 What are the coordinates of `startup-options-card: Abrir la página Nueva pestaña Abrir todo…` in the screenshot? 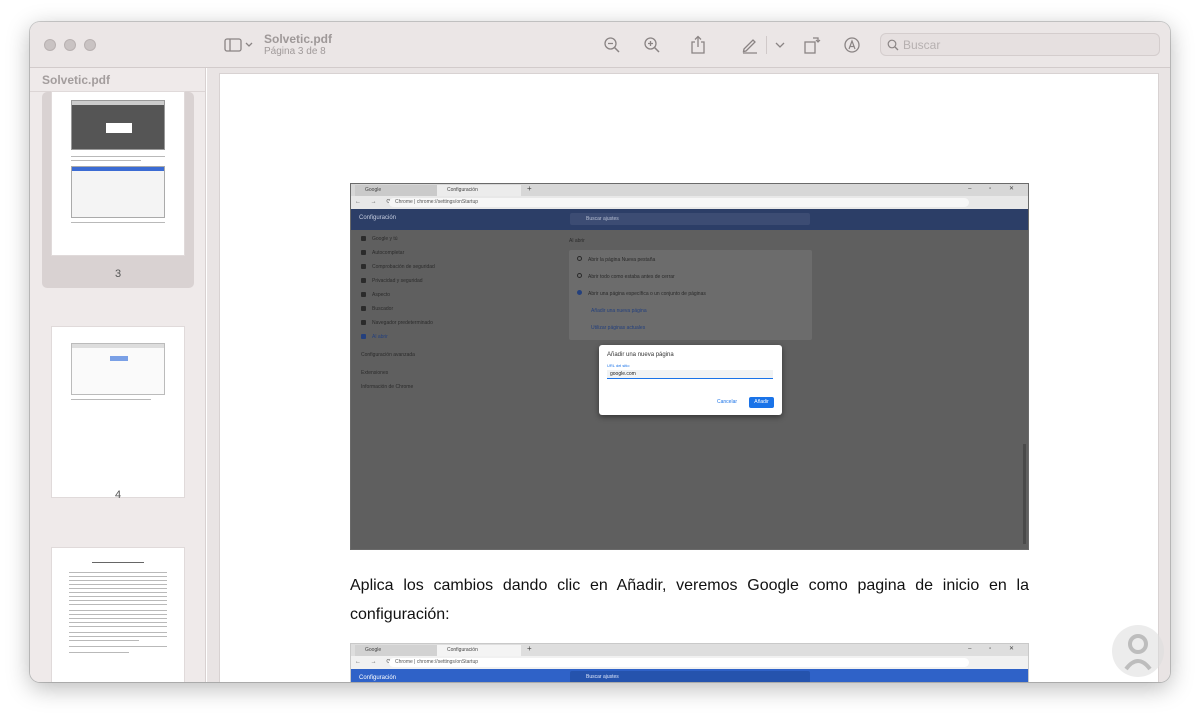 It's located at (690, 295).